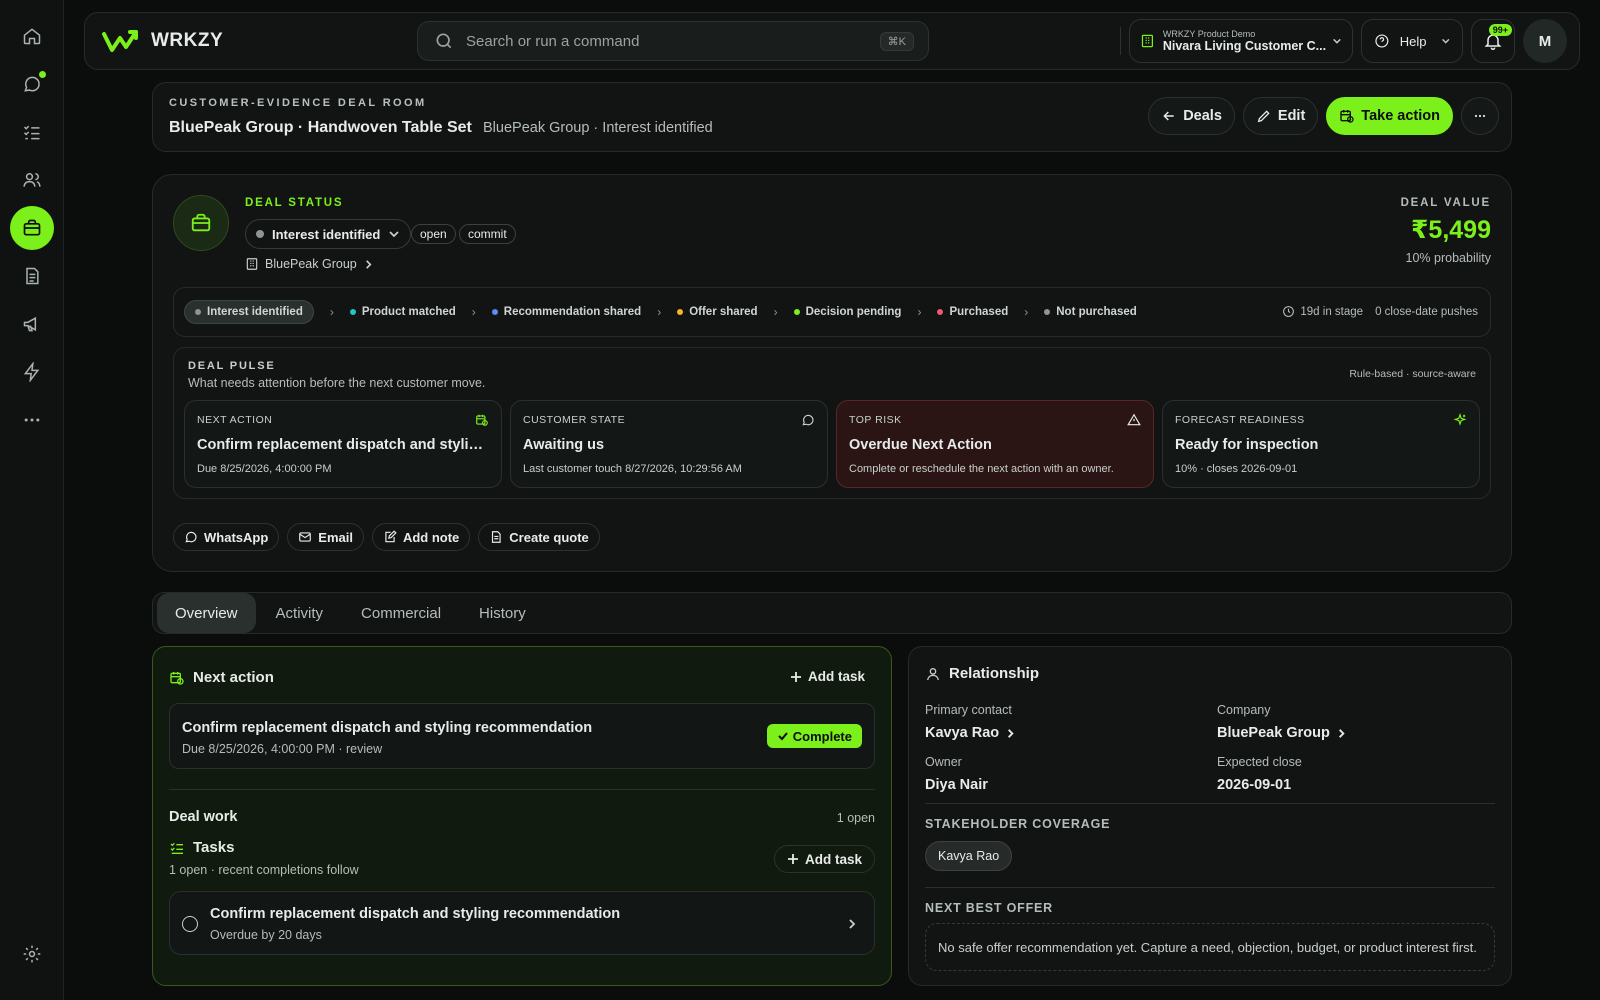 This screenshot has width=1600, height=1000. I want to click on stage-select: Interest identified, so click(328, 234).